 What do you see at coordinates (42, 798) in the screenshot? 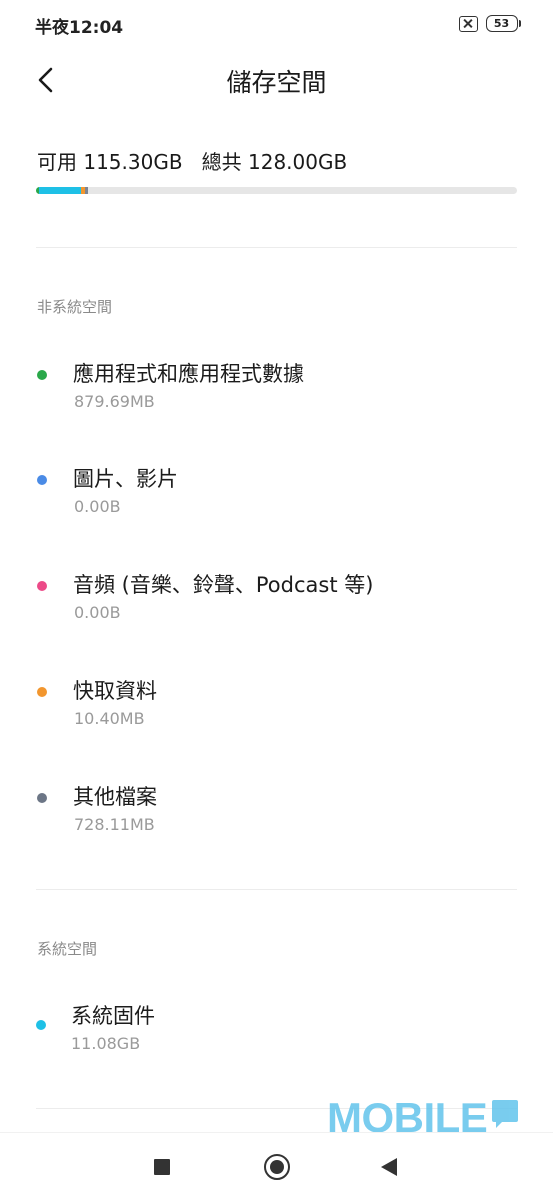
I see `other-dot-icon` at bounding box center [42, 798].